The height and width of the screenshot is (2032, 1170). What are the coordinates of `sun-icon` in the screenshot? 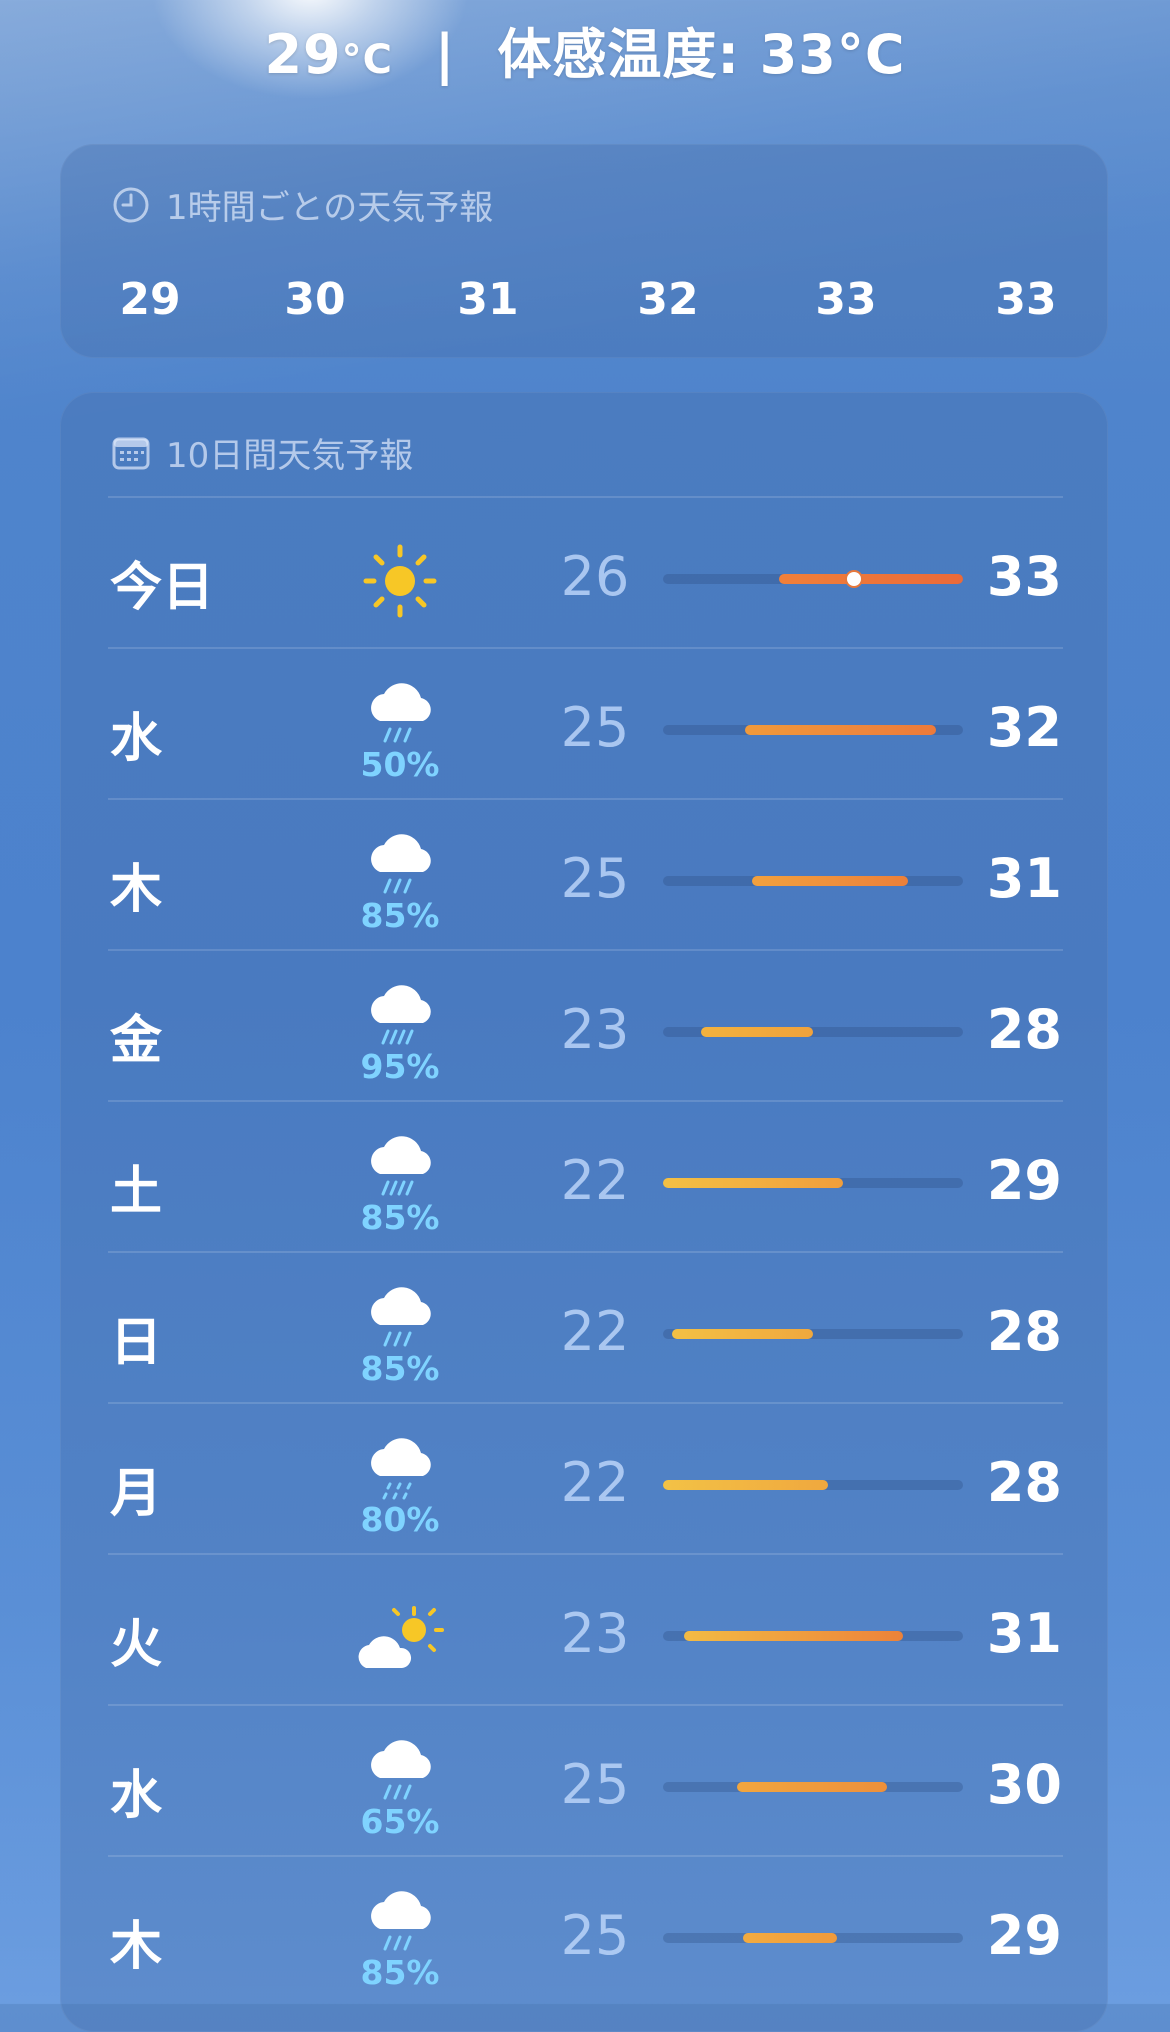 It's located at (400, 581).